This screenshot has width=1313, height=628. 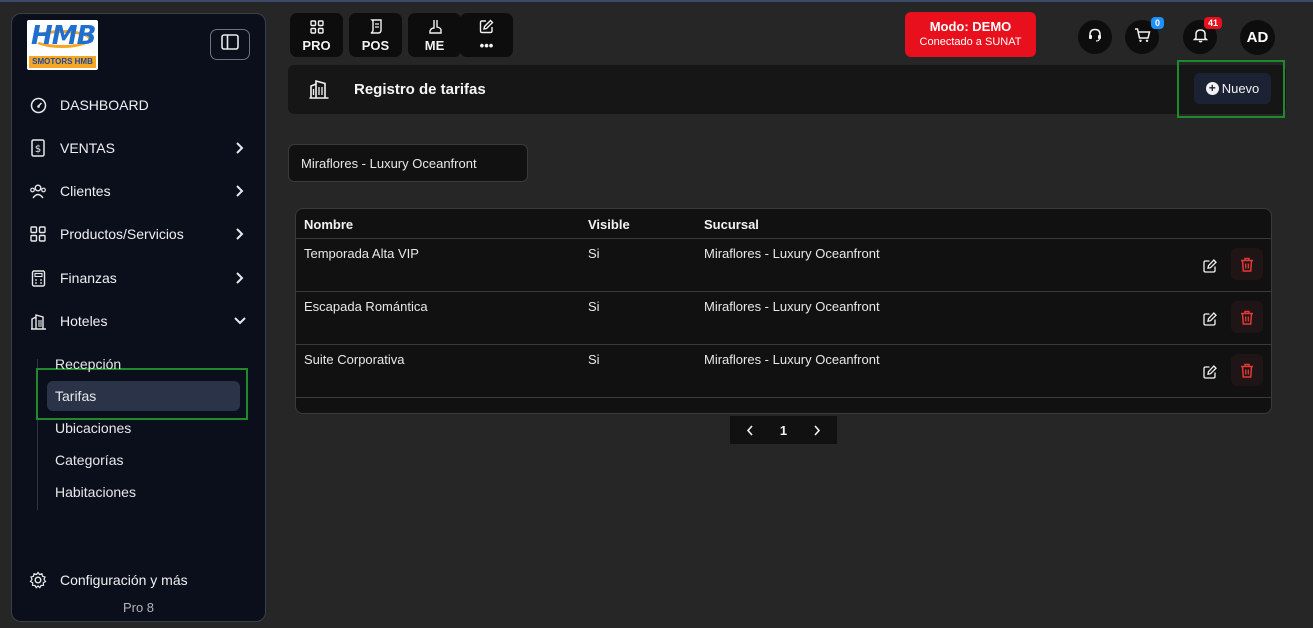 I want to click on sidebar-panel-icon, so click(x=230, y=44).